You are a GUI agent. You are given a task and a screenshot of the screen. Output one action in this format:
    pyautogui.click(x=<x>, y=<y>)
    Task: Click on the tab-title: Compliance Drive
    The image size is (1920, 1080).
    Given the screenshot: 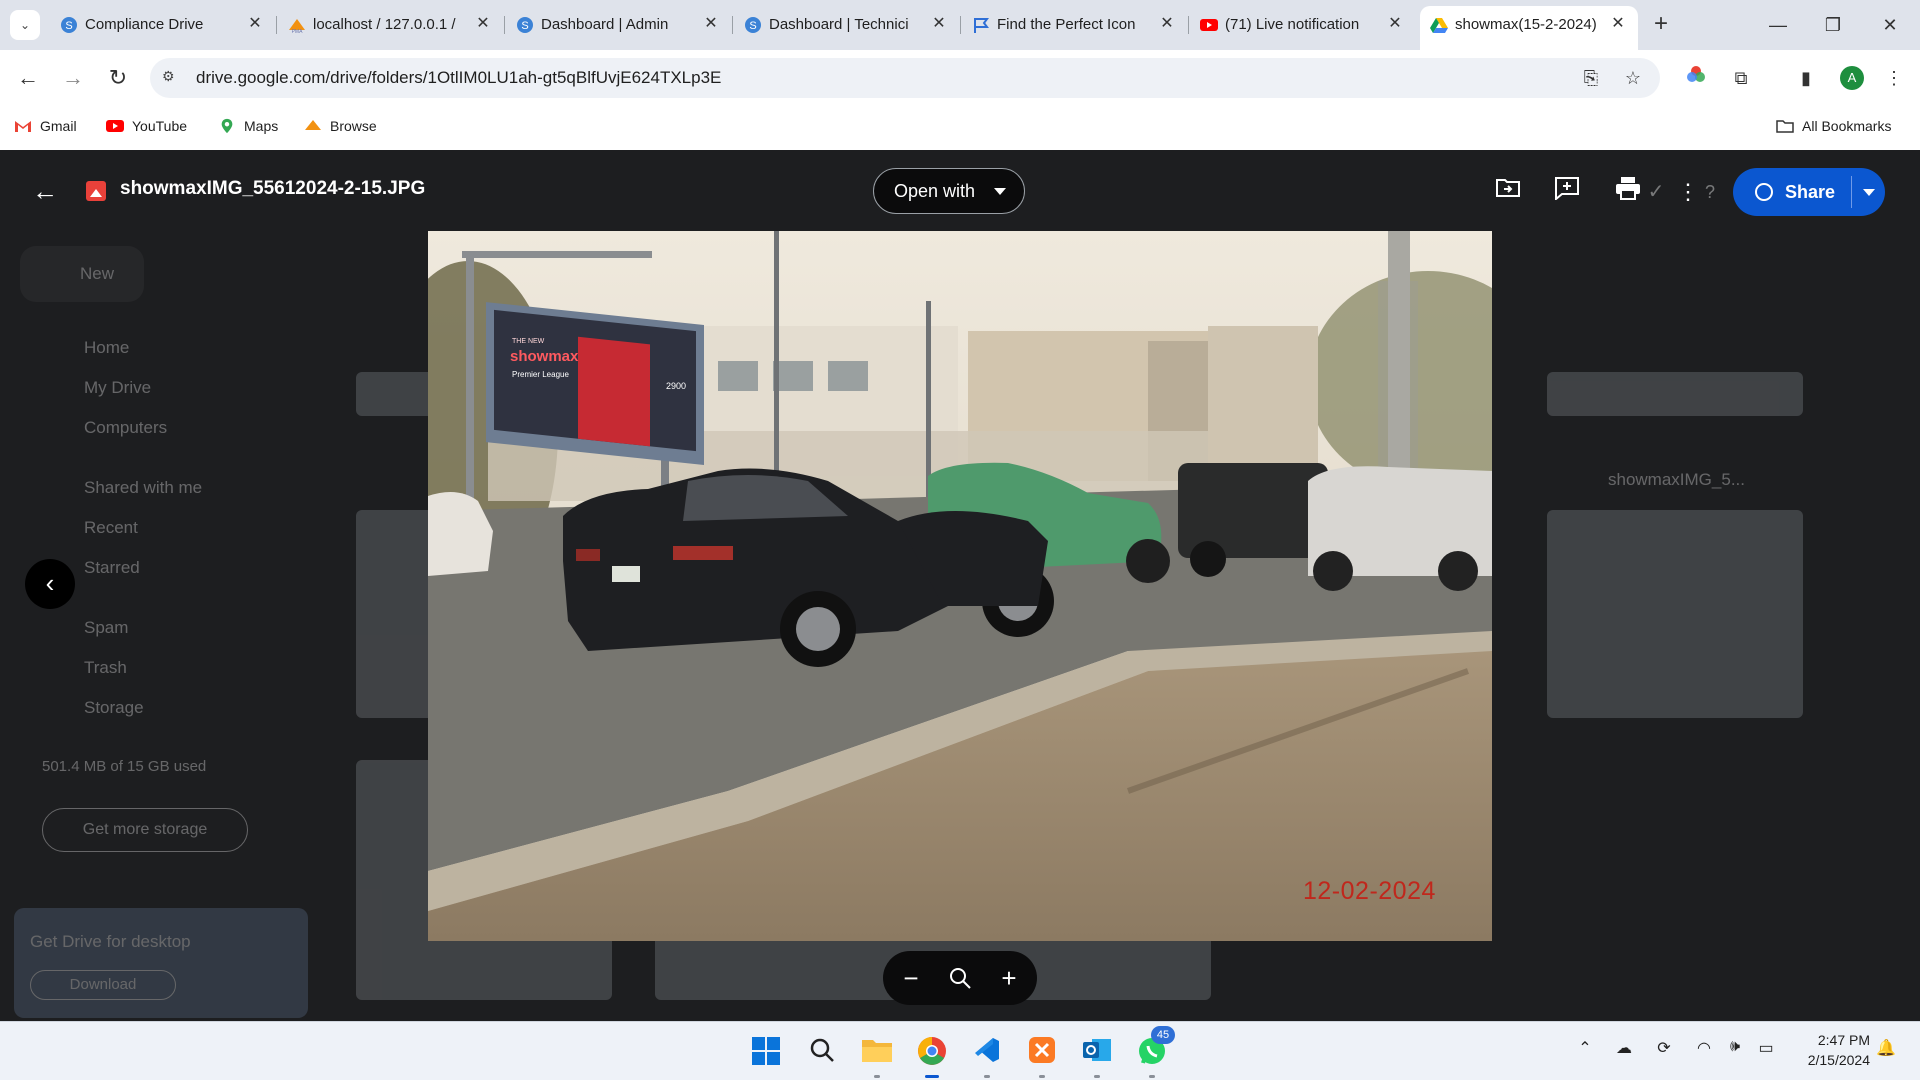 What is the action you would take?
    pyautogui.click(x=144, y=24)
    